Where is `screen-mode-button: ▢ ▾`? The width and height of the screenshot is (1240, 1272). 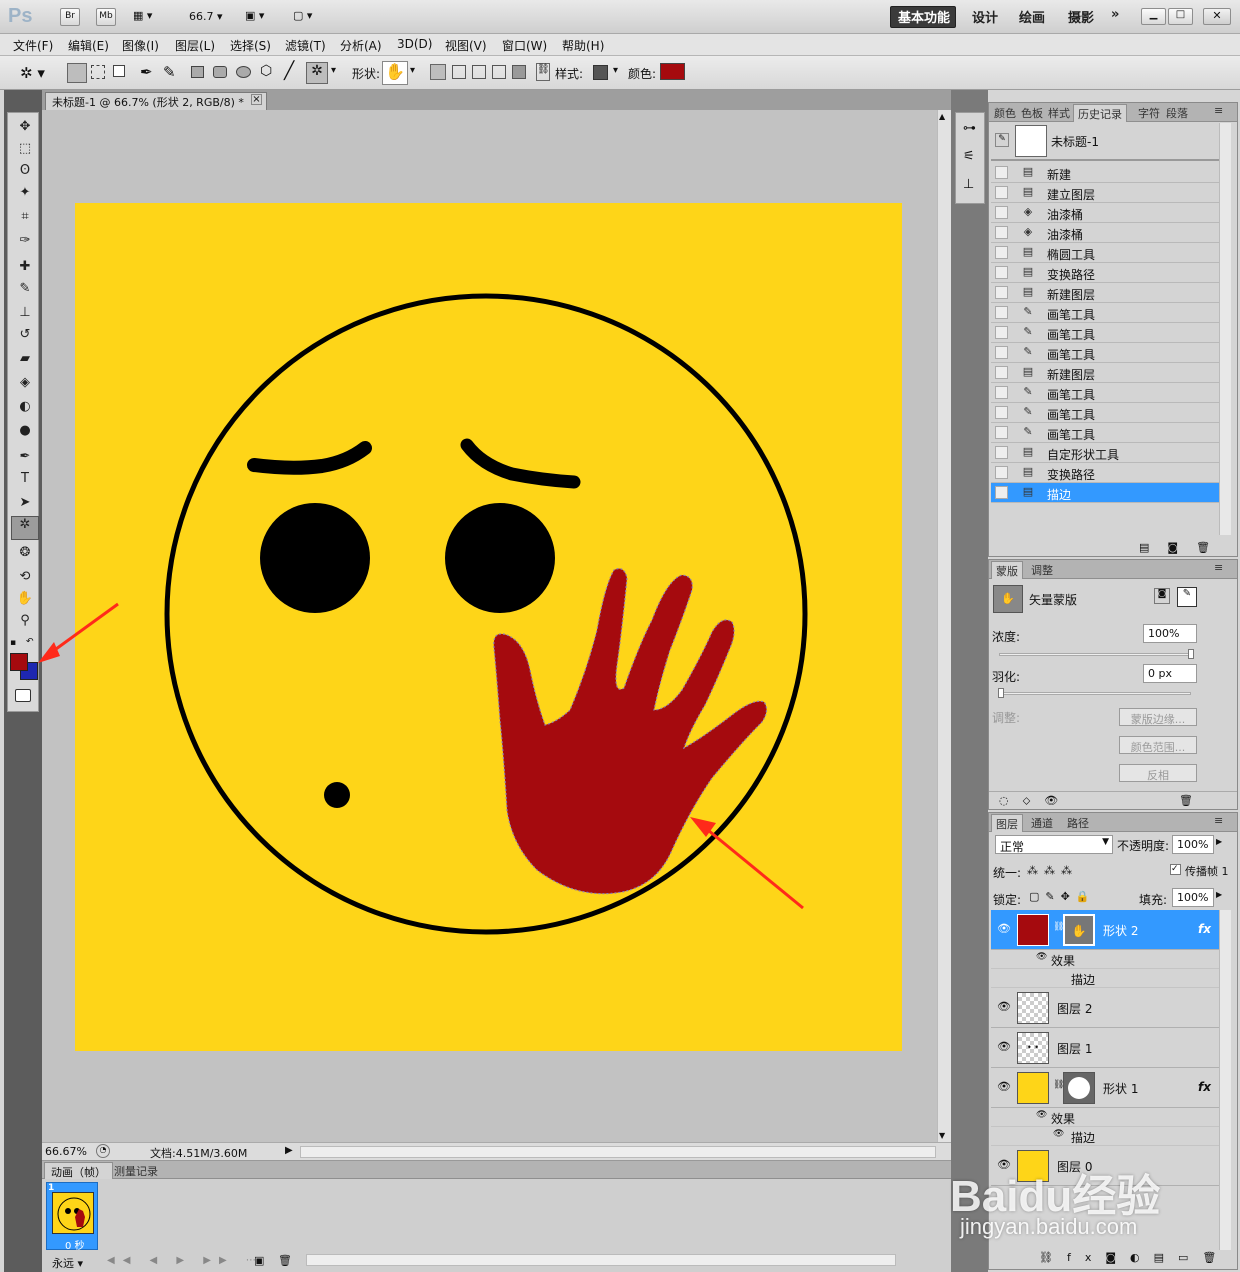
screen-mode-button: ▢ ▾ is located at coordinates (309, 17).